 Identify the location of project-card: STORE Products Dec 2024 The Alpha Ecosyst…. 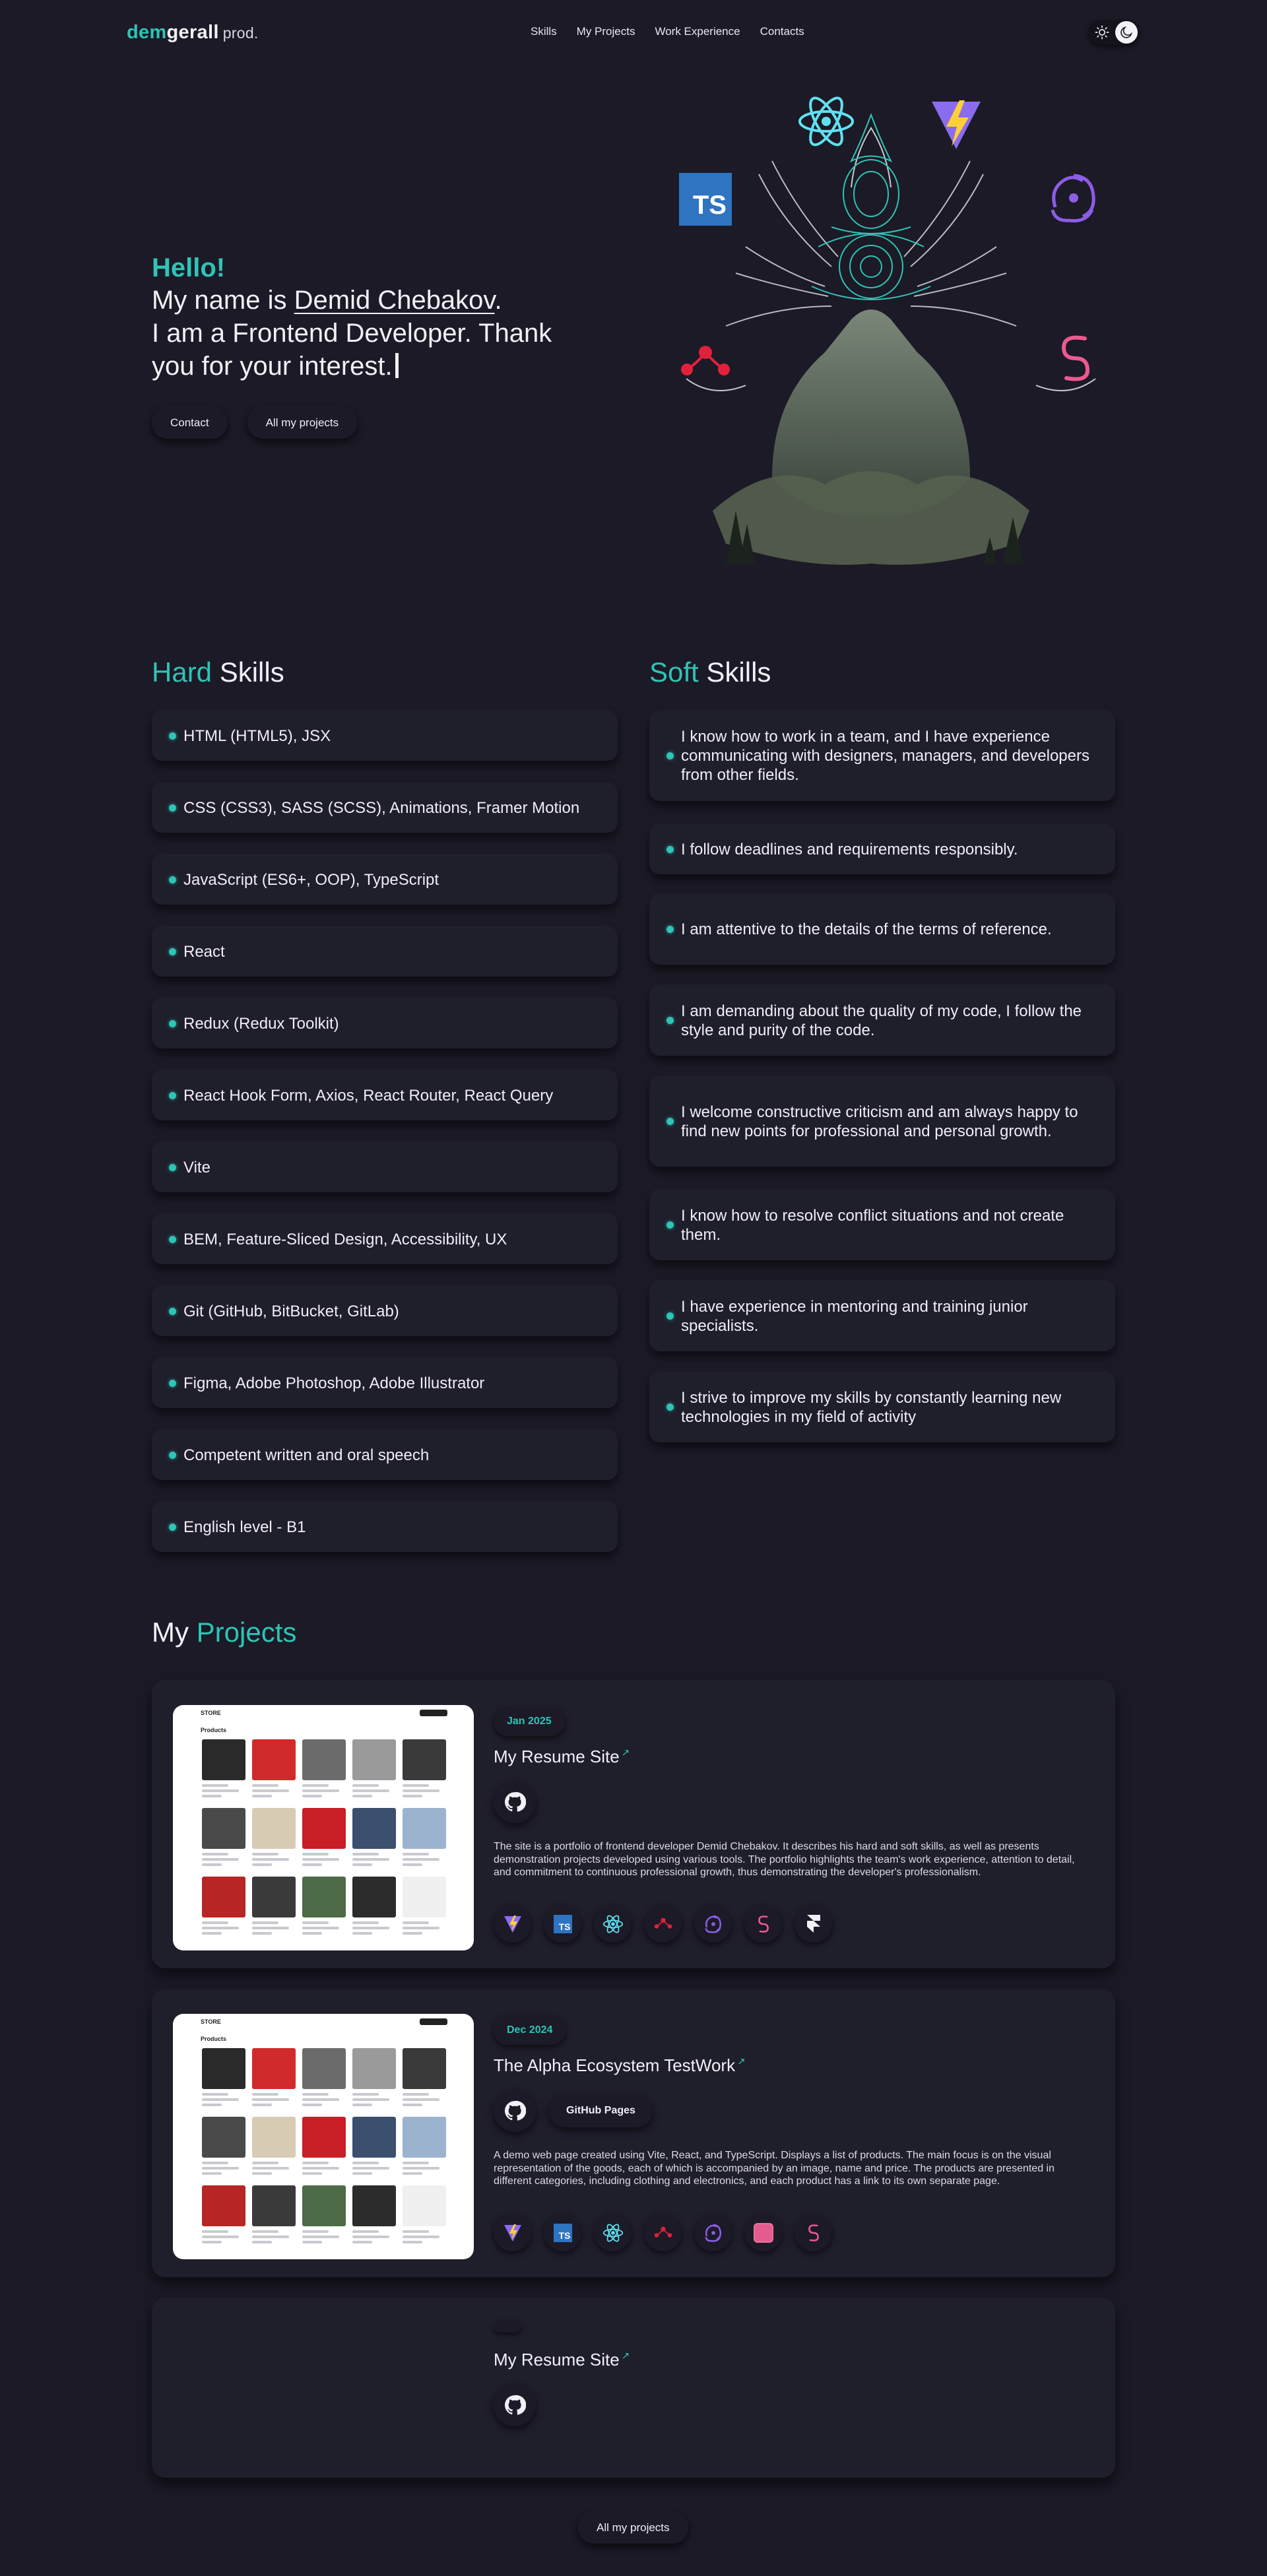
(633, 2133).